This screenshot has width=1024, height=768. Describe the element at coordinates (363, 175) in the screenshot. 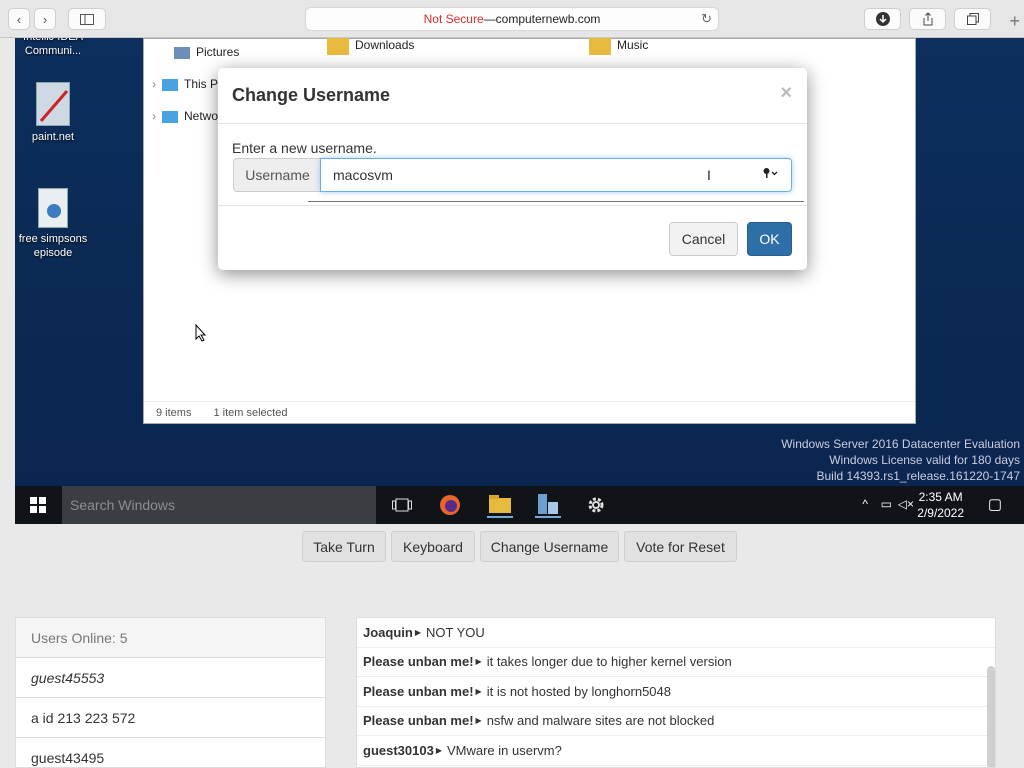

I see `username-input-value: macosvm` at that location.